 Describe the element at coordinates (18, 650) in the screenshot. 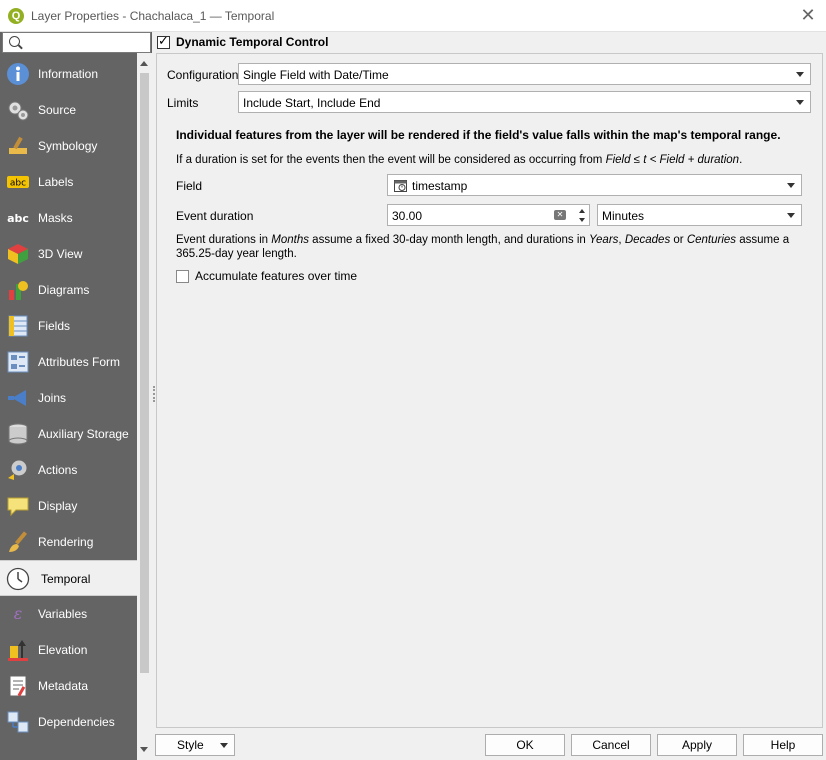

I see `elevation-icon` at that location.